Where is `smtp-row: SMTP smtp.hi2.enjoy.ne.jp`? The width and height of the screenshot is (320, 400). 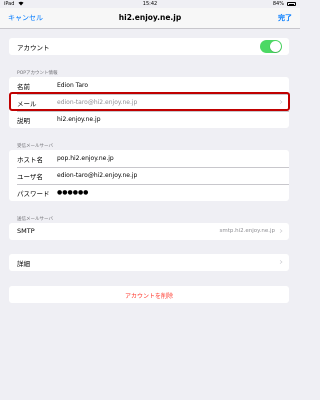 smtp-row: SMTP smtp.hi2.enjoy.ne.jp is located at coordinates (149, 231).